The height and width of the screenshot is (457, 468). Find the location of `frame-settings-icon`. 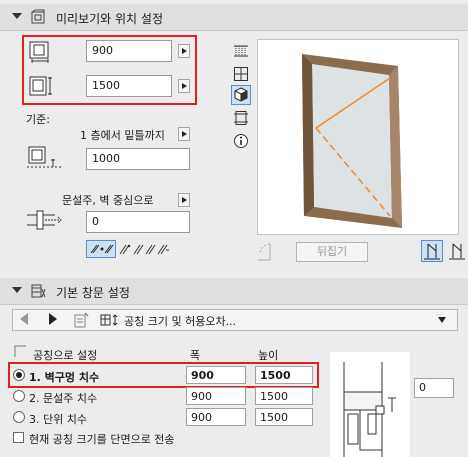

frame-settings-icon is located at coordinates (38, 291).